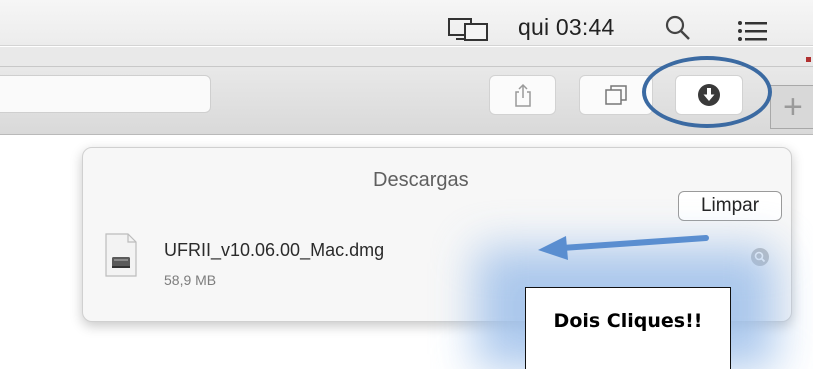 This screenshot has width=813, height=369. I want to click on new-tab-button: +, so click(791, 107).